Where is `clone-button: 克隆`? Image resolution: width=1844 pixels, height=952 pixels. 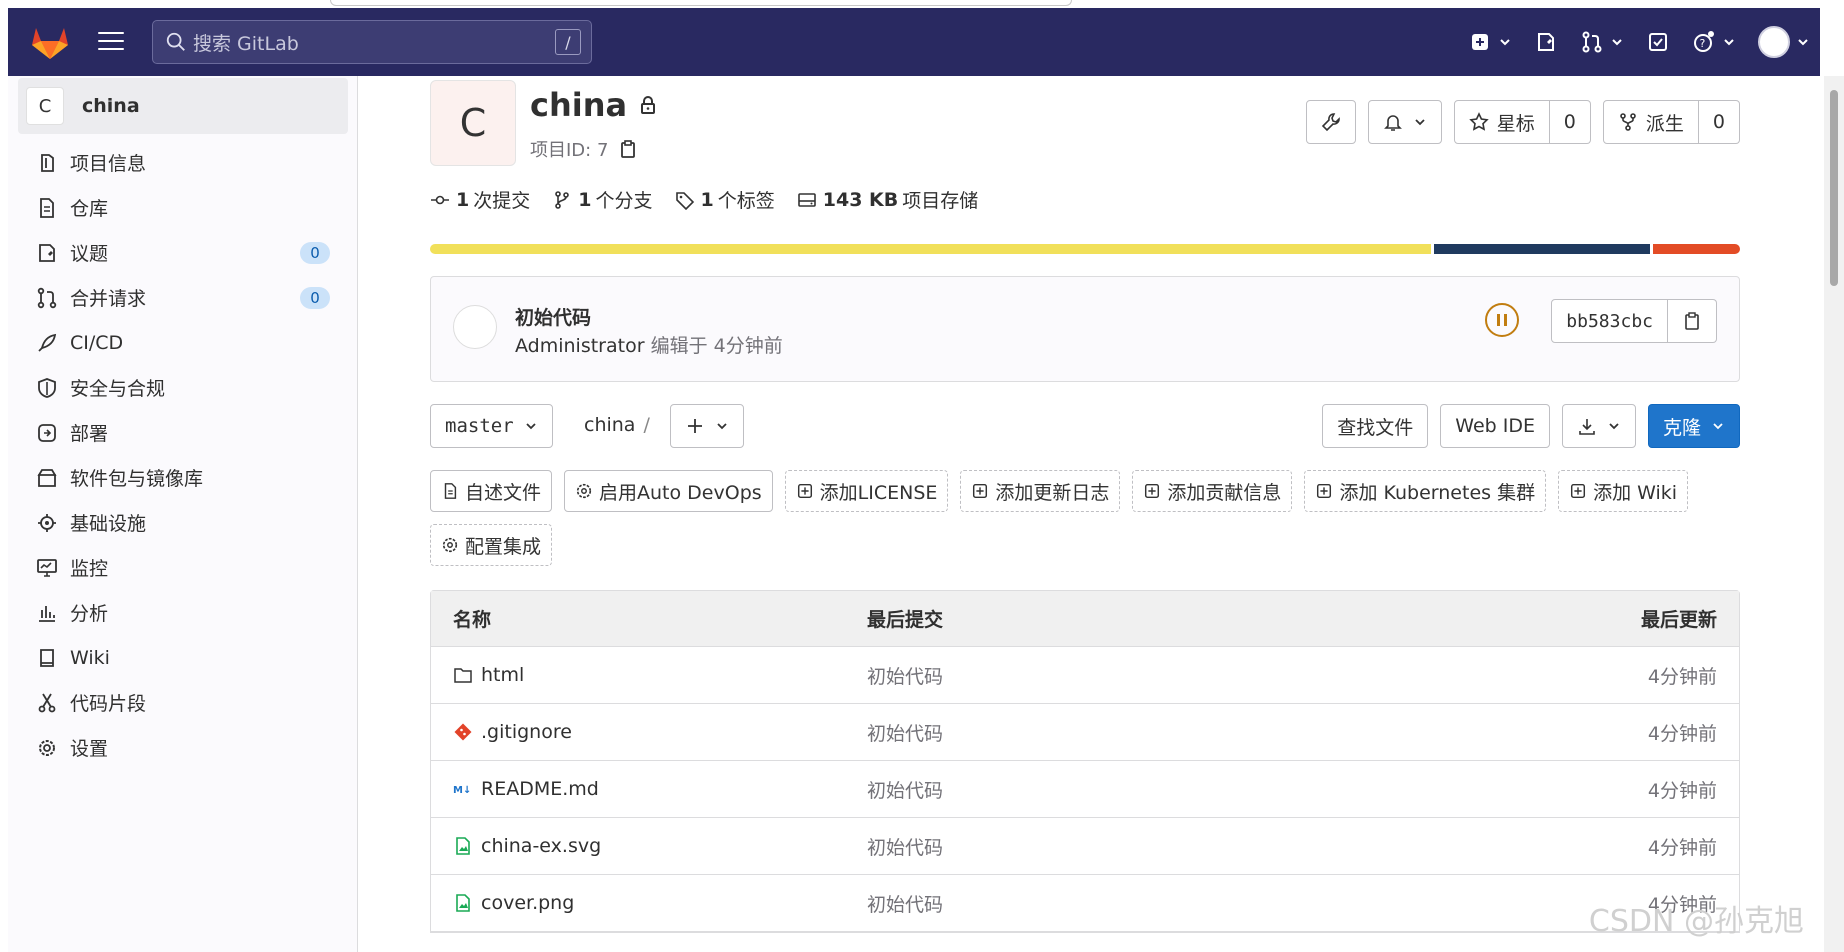
clone-button: 克隆 is located at coordinates (1693, 426).